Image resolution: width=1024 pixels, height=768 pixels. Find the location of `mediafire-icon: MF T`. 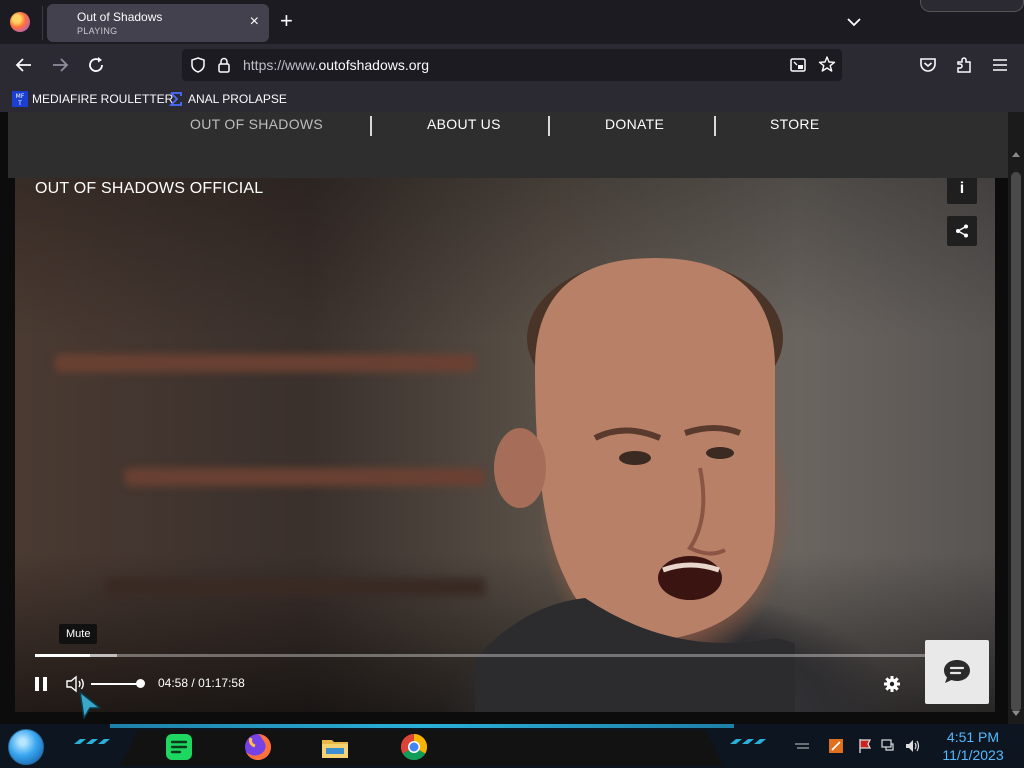

mediafire-icon: MF T is located at coordinates (20, 99).